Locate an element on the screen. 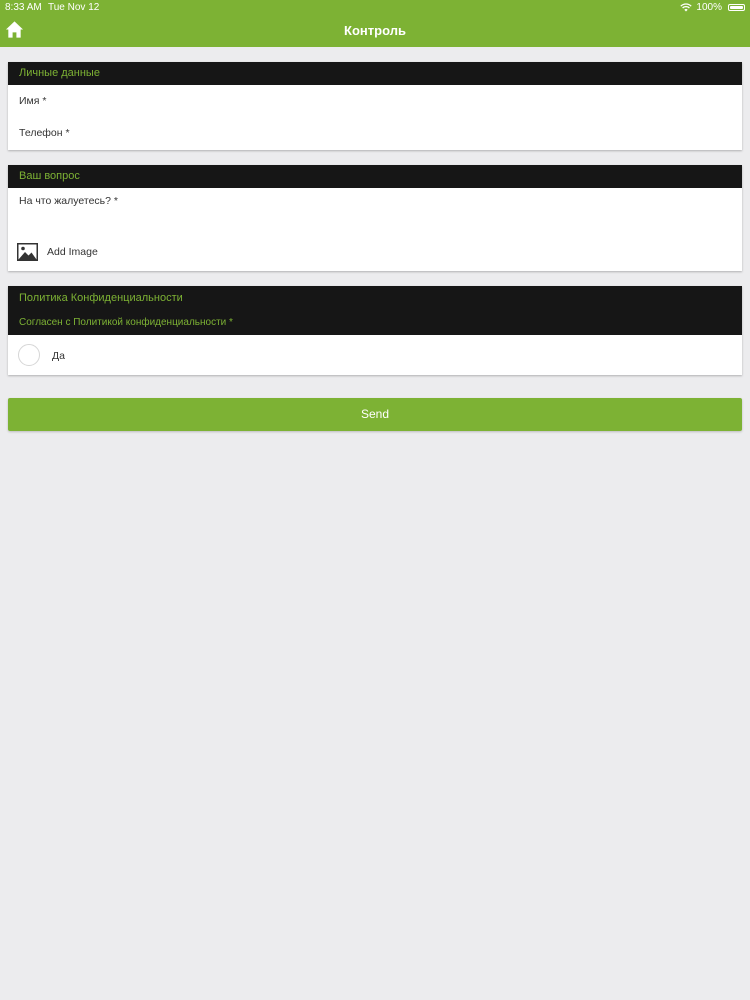  section-header-personal: Личные данные is located at coordinates (375, 73).